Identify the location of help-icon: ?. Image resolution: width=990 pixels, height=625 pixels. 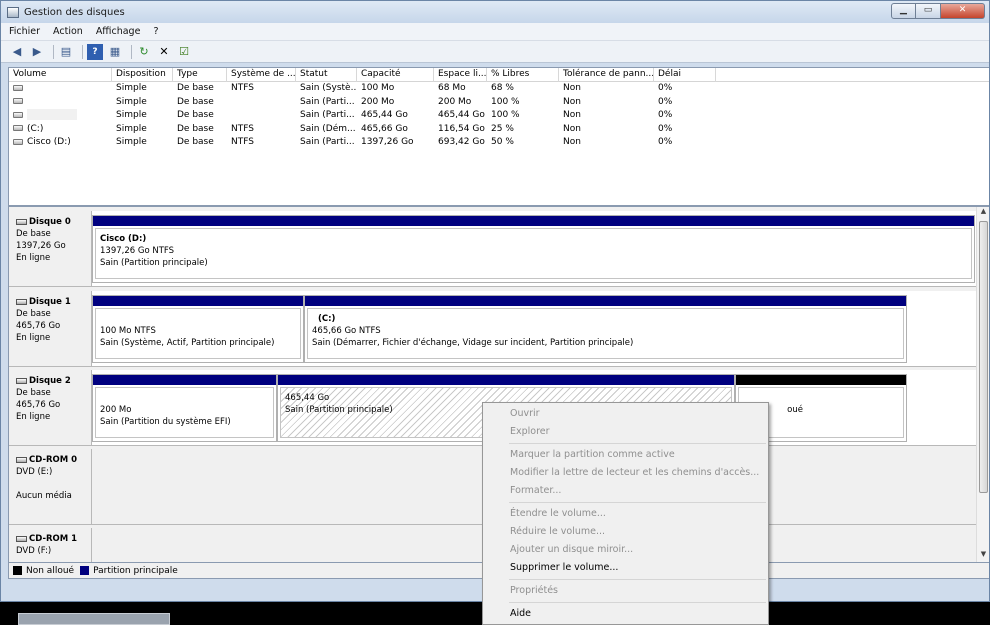
(95, 51).